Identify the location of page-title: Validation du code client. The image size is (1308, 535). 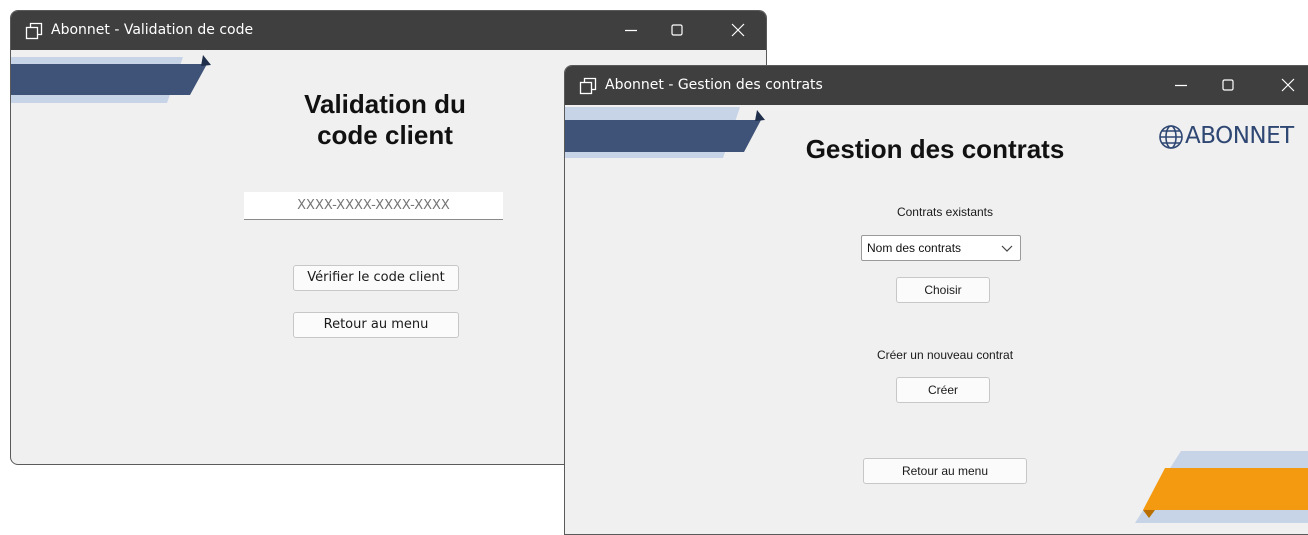
(385, 120).